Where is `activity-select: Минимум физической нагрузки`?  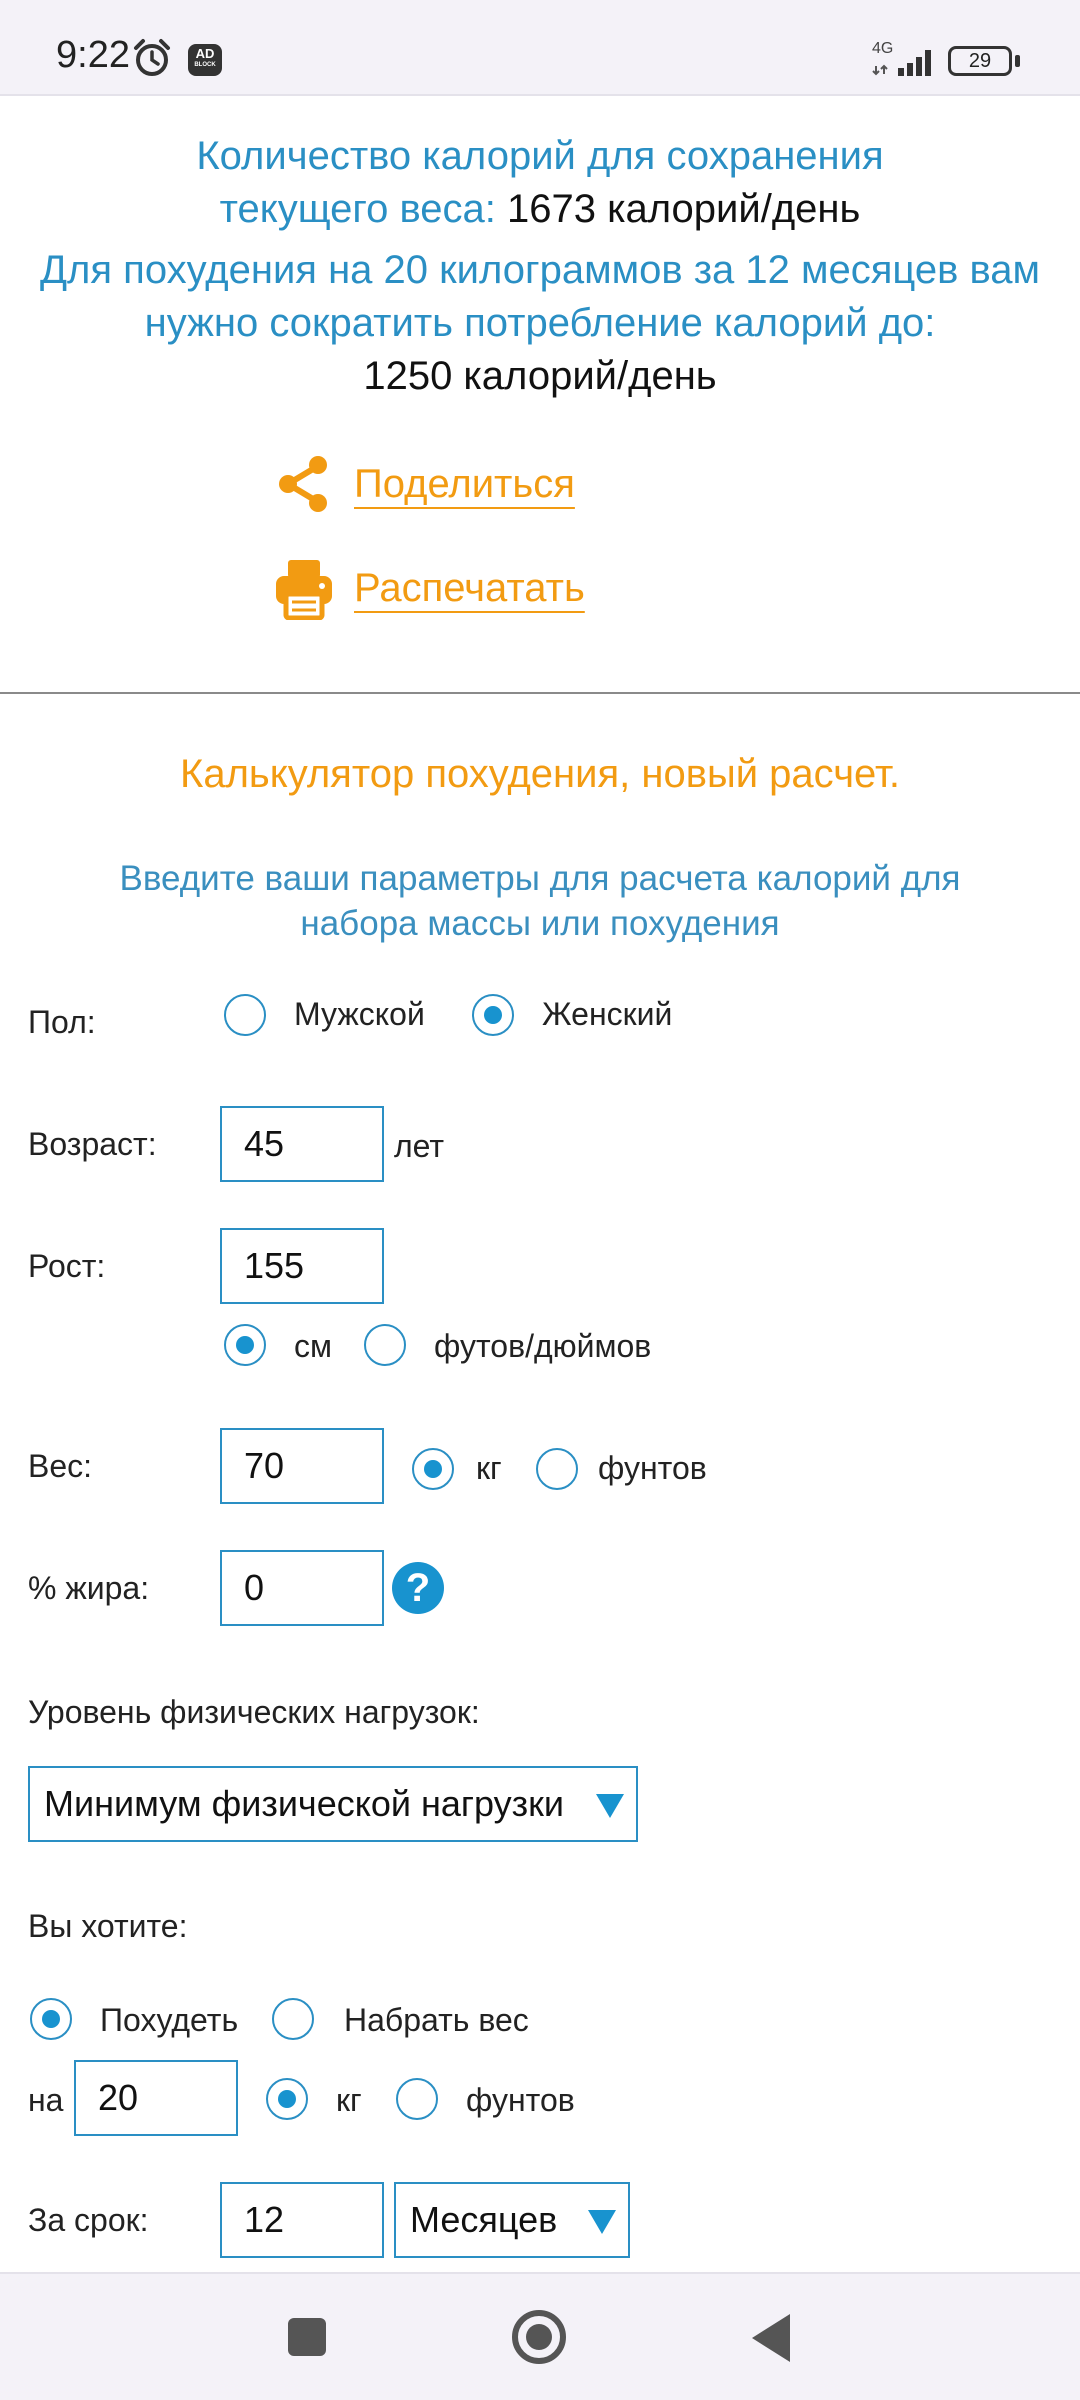
activity-select: Минимум физической нагрузки is located at coordinates (333, 1804).